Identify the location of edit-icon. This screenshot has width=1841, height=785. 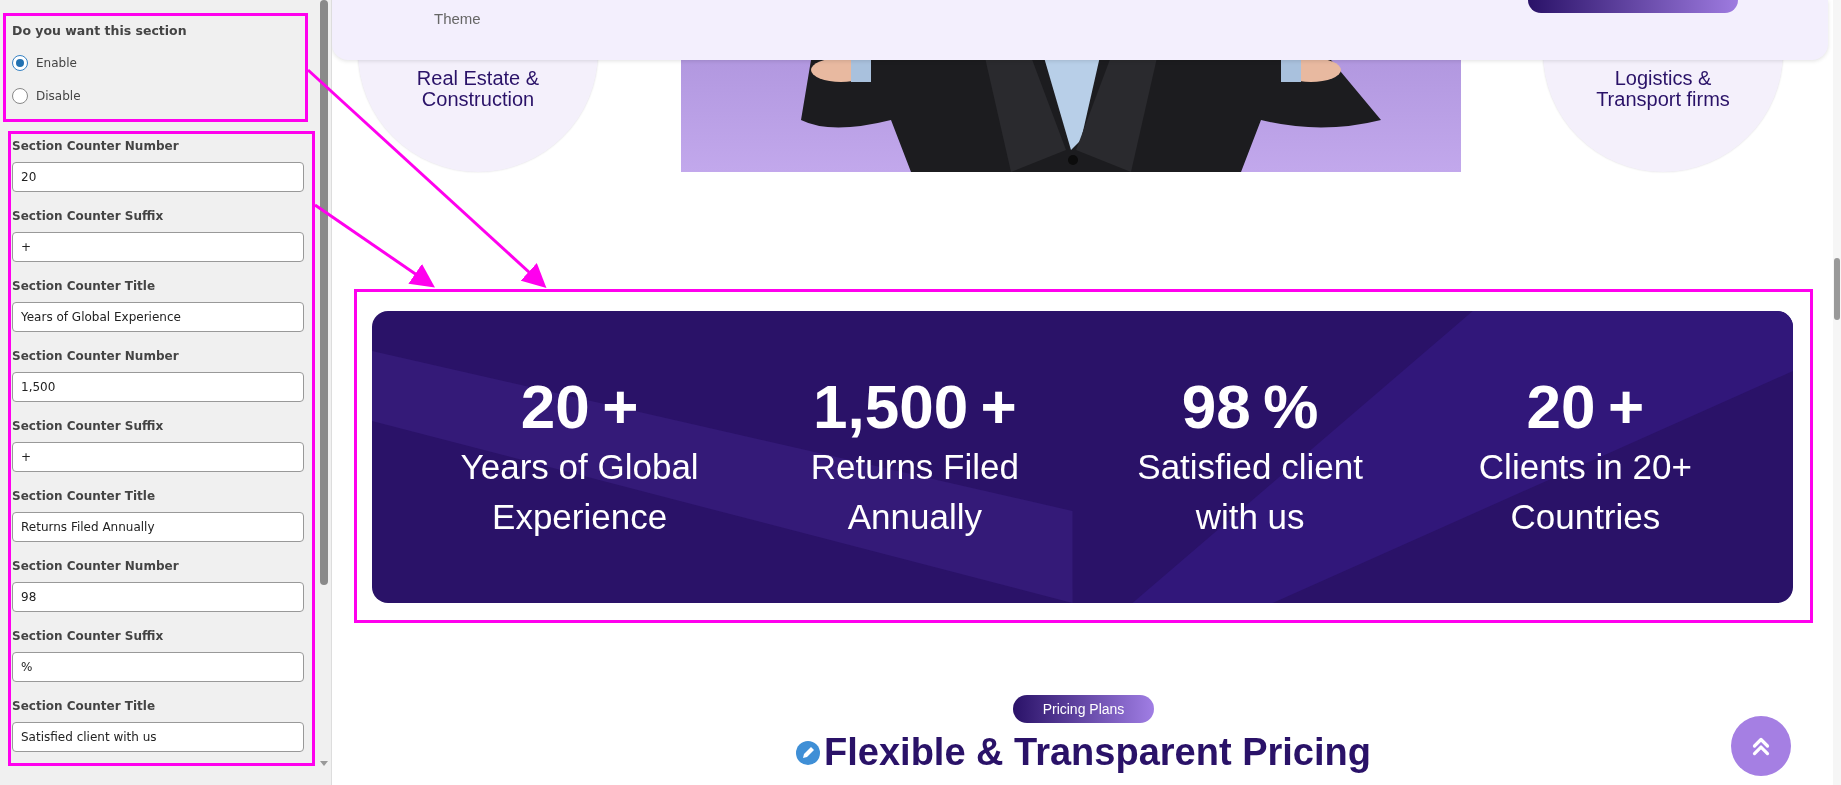
(808, 752).